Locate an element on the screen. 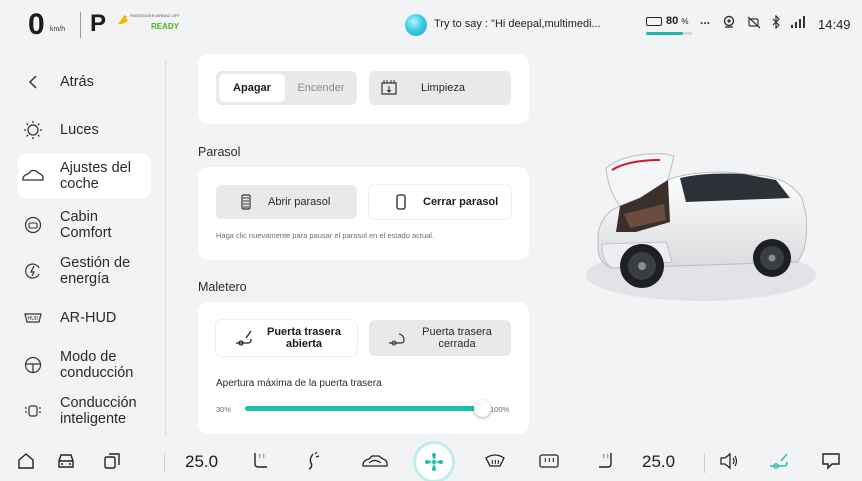 This screenshot has height=481, width=862. close-parasol-button: Cerrar parasol is located at coordinates (440, 202).